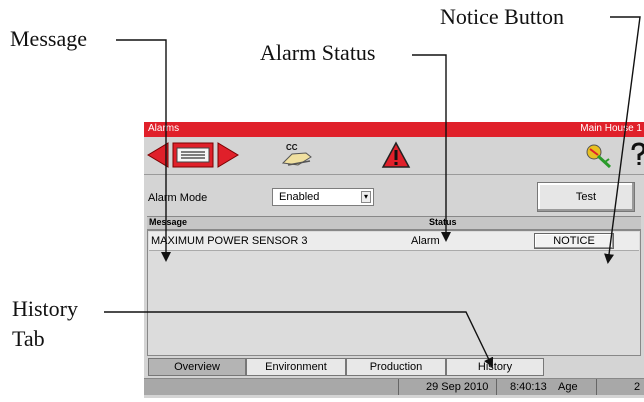 The image size is (644, 402). I want to click on callout-message: Message, so click(48, 38).